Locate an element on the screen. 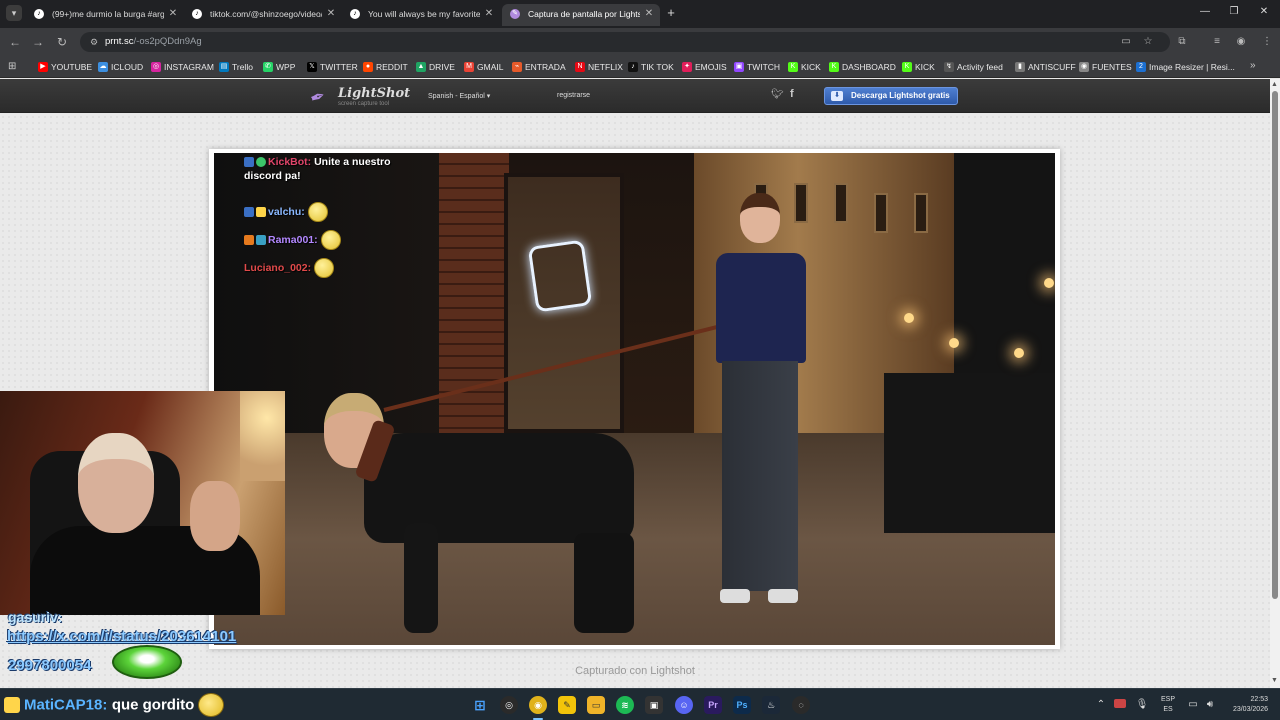 This screenshot has height=720, width=1280. moderator-badge-icon is located at coordinates (249, 212).